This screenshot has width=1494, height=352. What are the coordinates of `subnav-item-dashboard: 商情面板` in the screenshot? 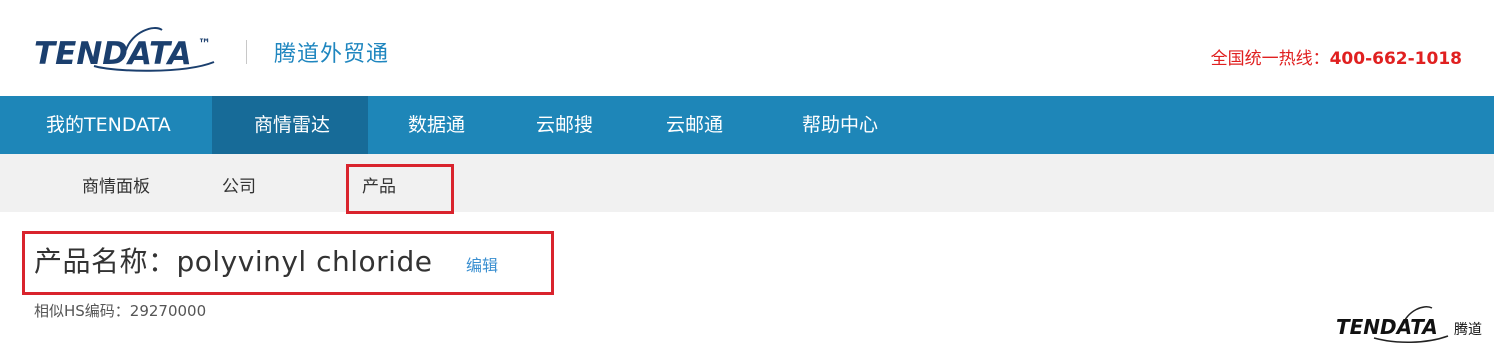 It's located at (116, 184).